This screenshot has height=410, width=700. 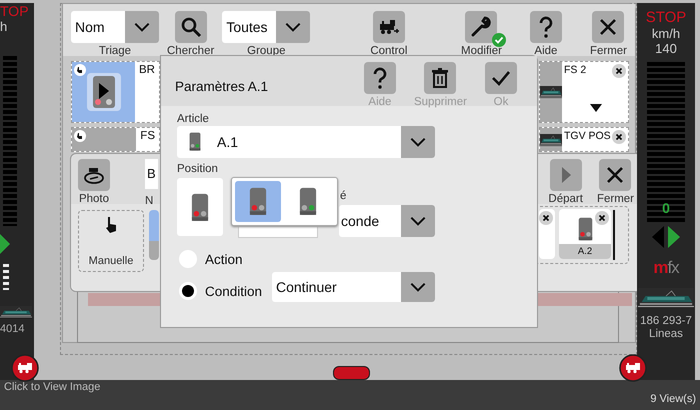 What do you see at coordinates (52, 387) in the screenshot?
I see `status-text: Click to View Image` at bounding box center [52, 387].